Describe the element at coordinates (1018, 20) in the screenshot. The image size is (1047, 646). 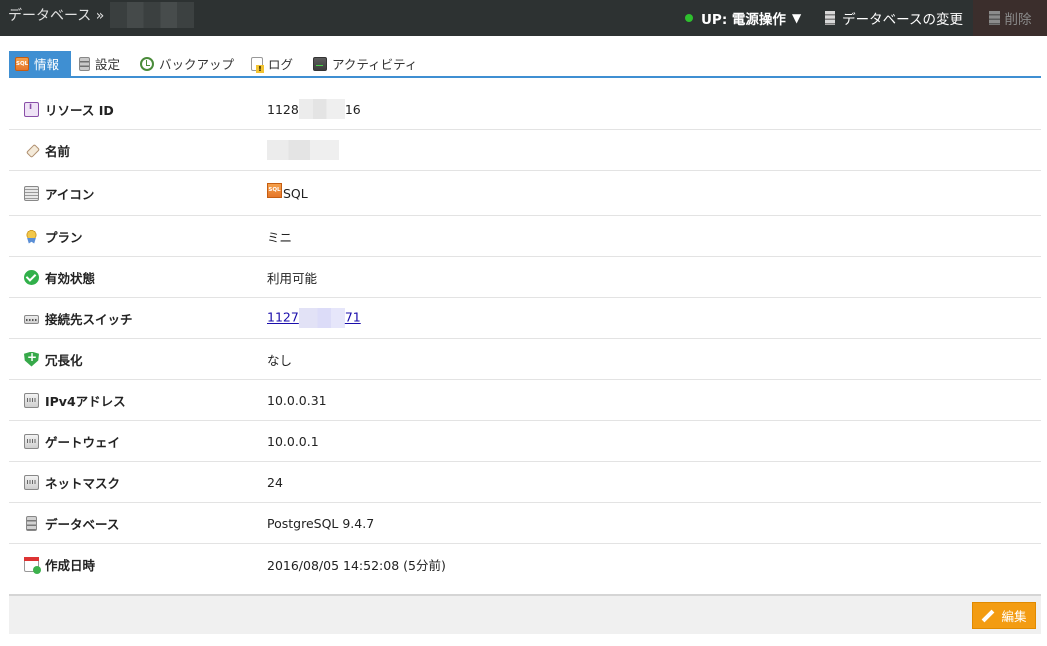
I see `delete-label: 削除` at that location.